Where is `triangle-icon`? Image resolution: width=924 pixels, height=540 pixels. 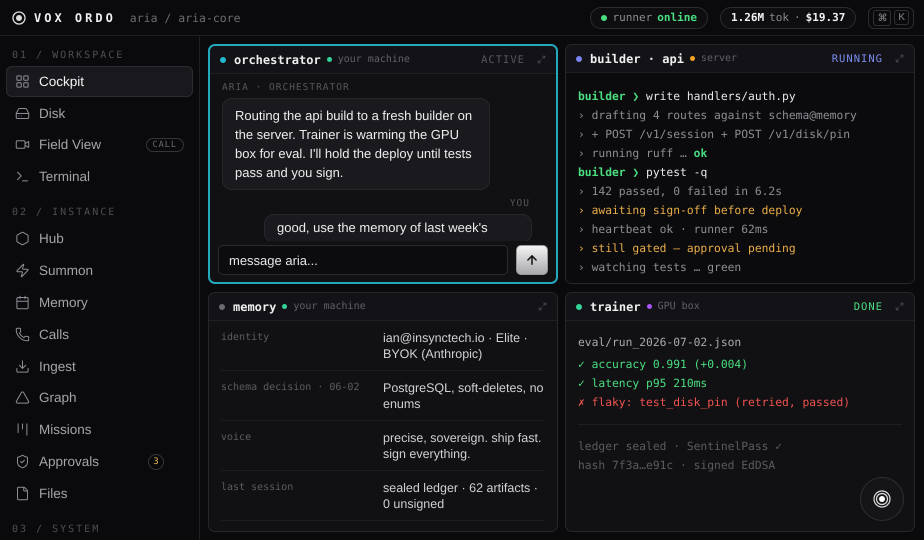 triangle-icon is located at coordinates (22, 398).